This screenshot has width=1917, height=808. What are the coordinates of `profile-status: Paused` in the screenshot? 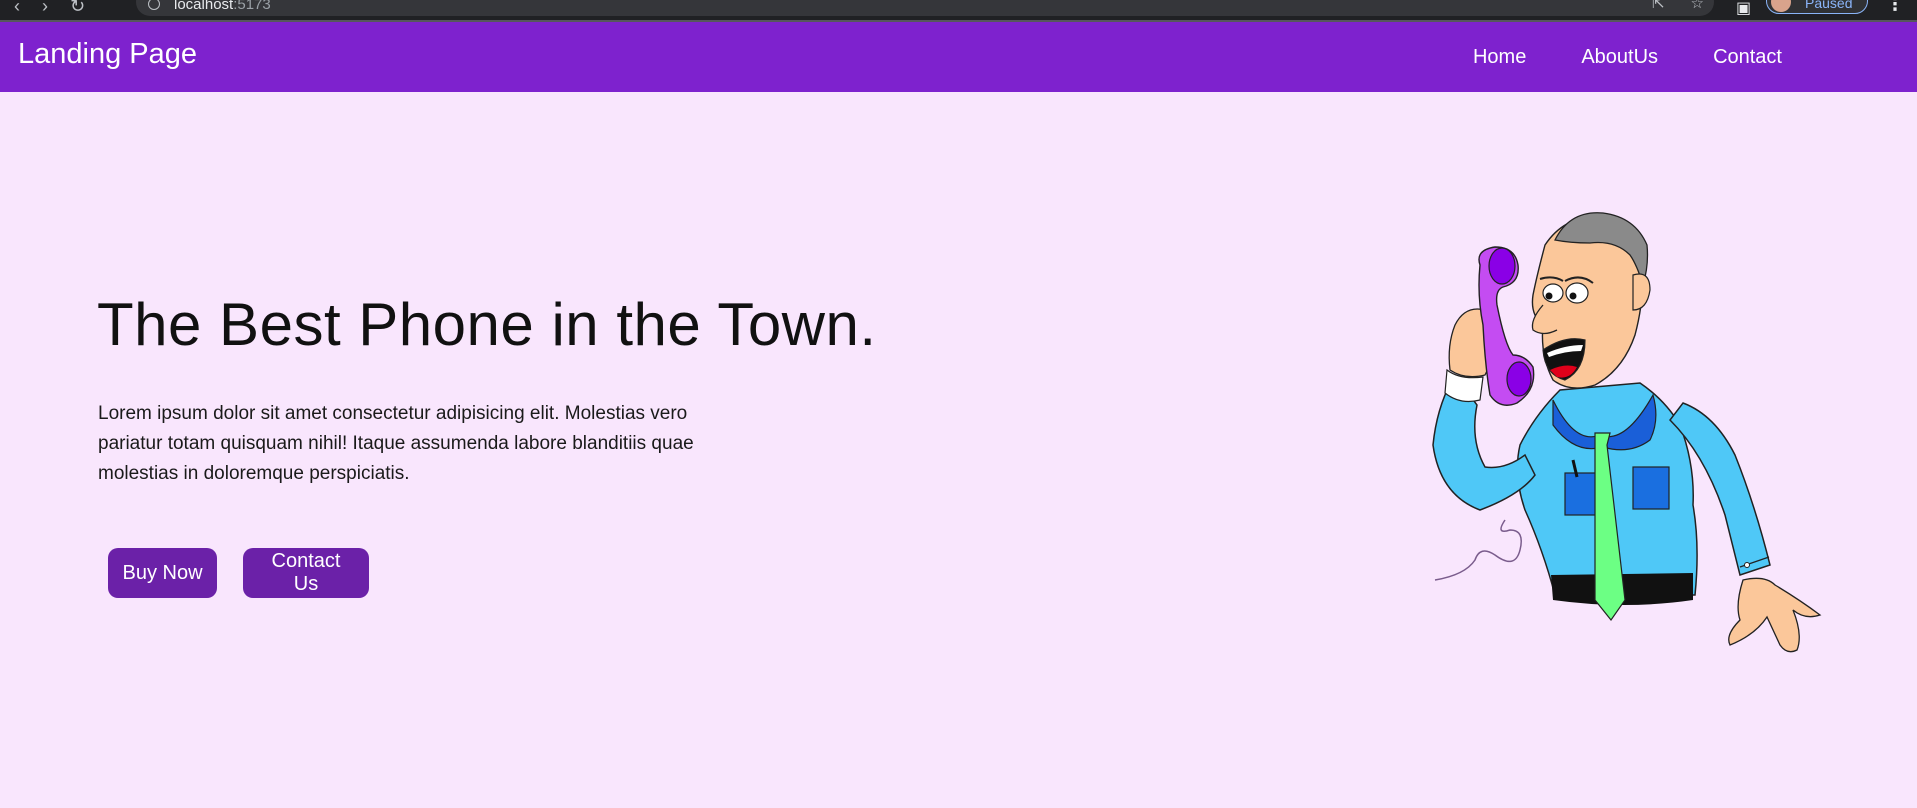 It's located at (1829, 5).